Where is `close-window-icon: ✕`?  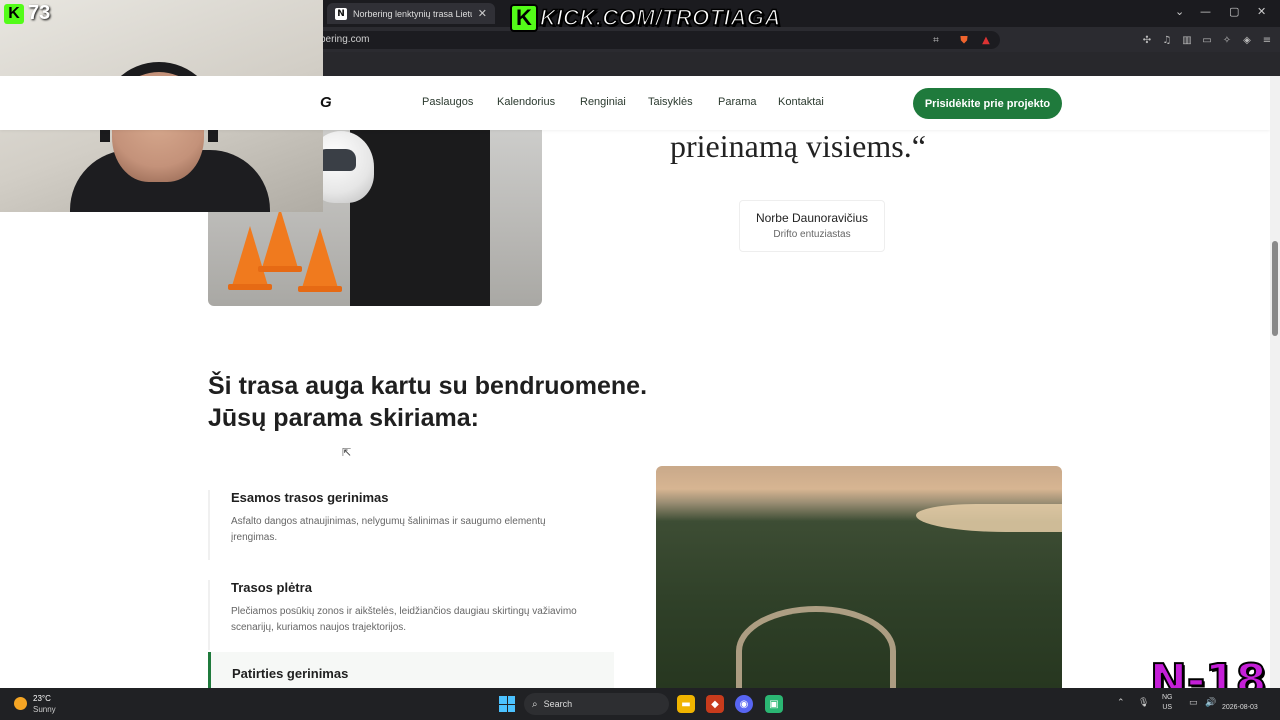
close-window-icon: ✕ is located at coordinates (1261, 11).